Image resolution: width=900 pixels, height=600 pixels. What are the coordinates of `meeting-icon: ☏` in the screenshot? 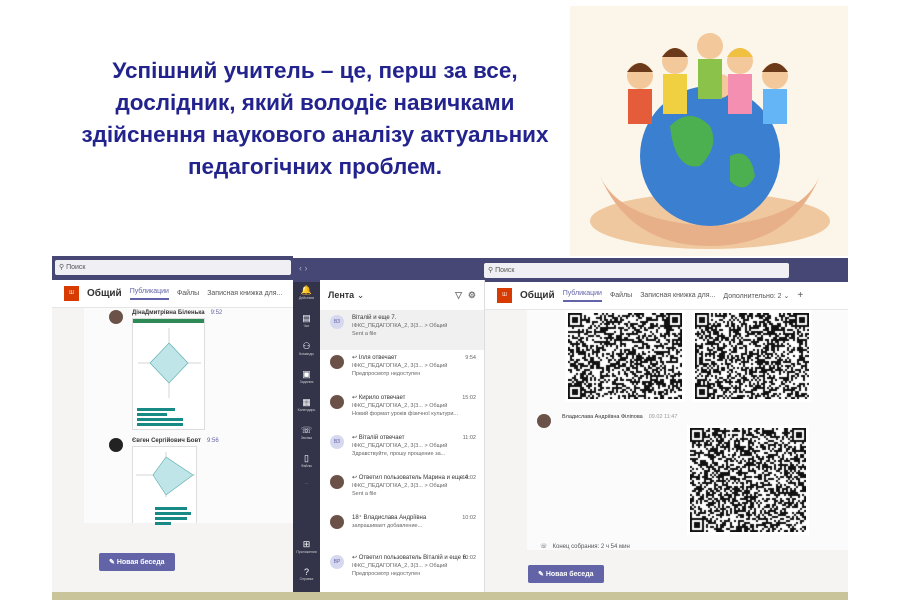 It's located at (544, 547).